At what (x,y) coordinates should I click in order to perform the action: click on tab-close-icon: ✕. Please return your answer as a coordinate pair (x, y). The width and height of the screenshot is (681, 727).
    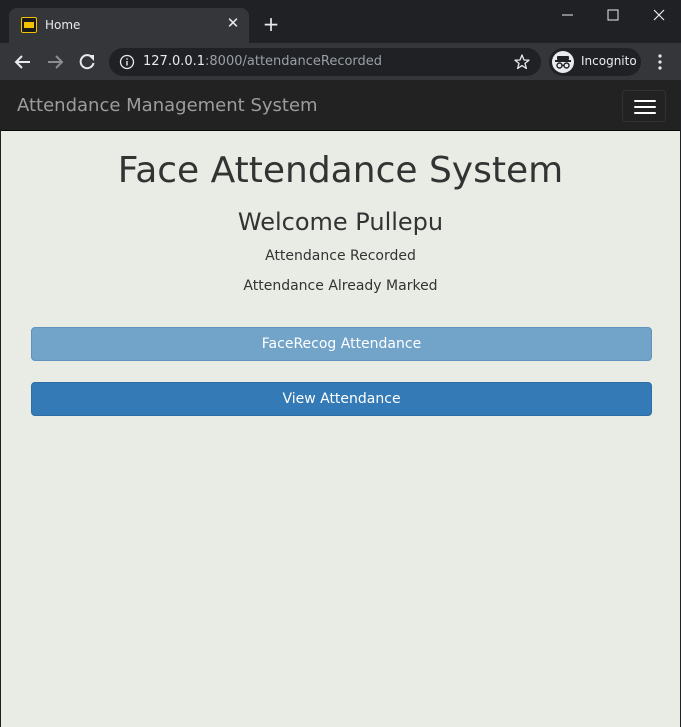
    Looking at the image, I should click on (233, 23).